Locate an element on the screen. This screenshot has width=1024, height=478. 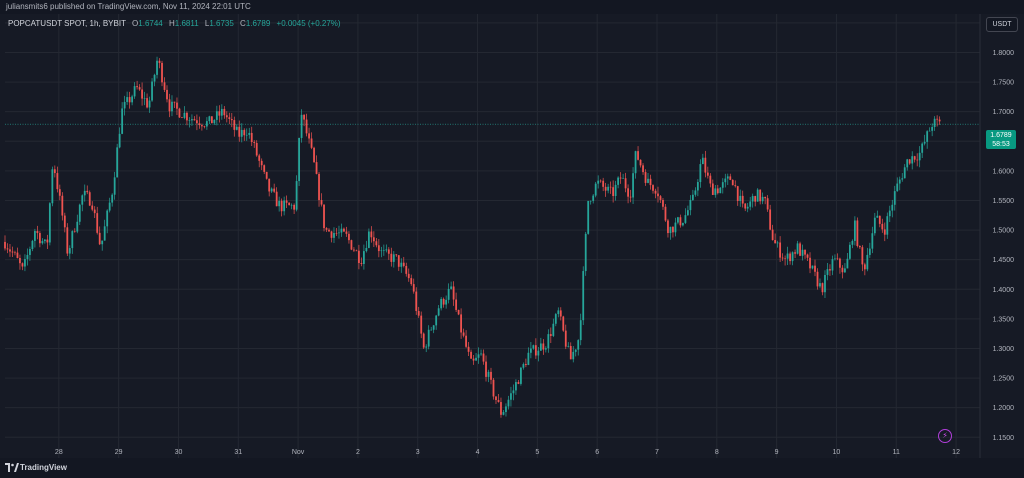
y-tick-label: 1.8000 is located at coordinates (1004, 53).